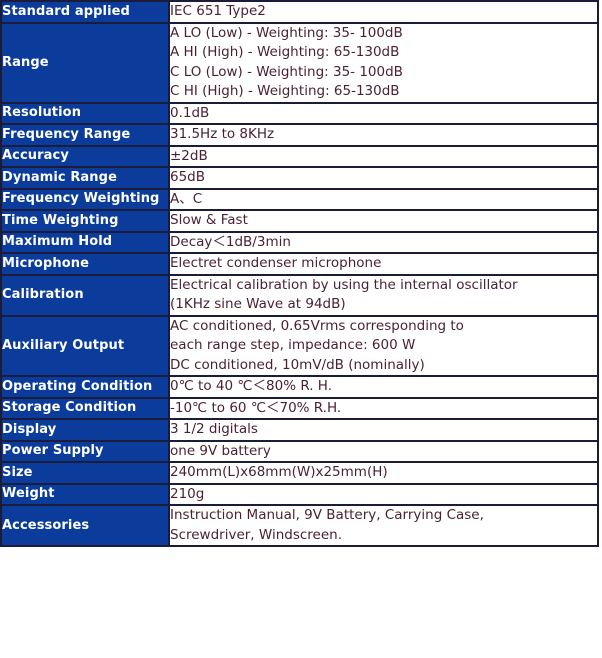 The width and height of the screenshot is (602, 658). I want to click on spec-label-cell: Standard applied, so click(85, 12).